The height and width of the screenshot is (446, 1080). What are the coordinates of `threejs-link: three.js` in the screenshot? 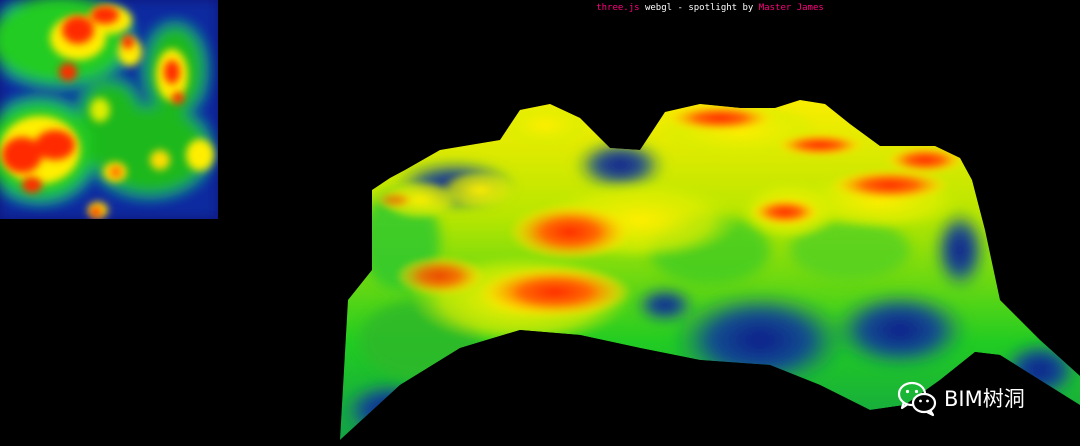 It's located at (617, 8).